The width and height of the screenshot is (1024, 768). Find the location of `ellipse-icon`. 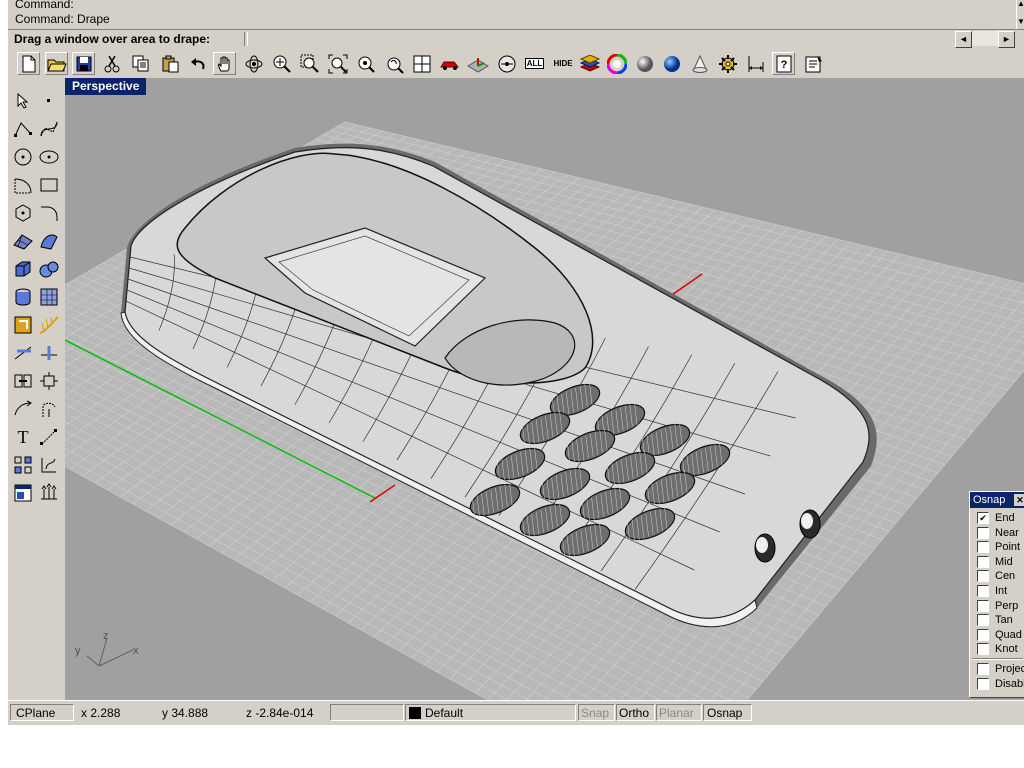

ellipse-icon is located at coordinates (49, 157).